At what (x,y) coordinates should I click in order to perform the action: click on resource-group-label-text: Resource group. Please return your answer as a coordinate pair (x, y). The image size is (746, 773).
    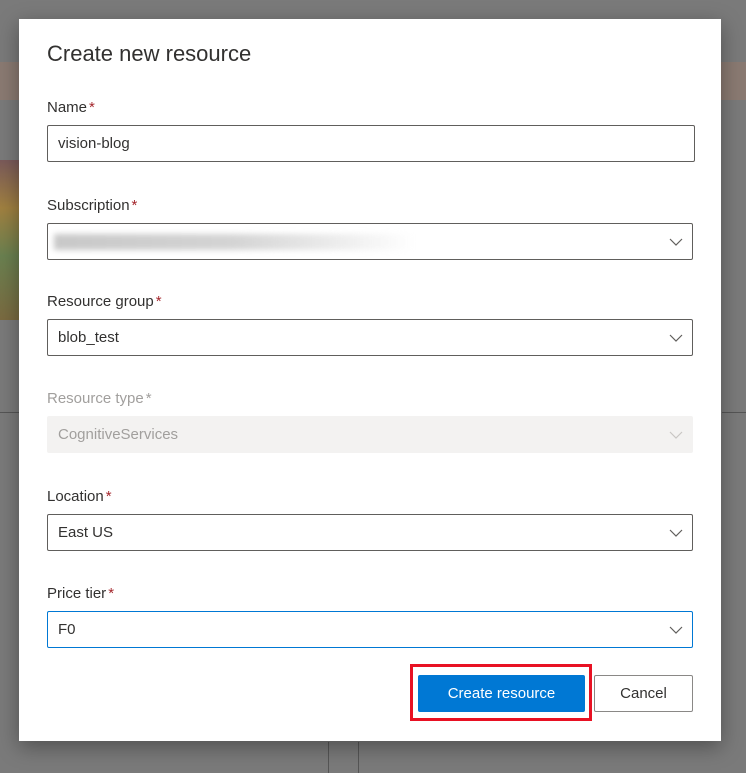
    Looking at the image, I should click on (100, 301).